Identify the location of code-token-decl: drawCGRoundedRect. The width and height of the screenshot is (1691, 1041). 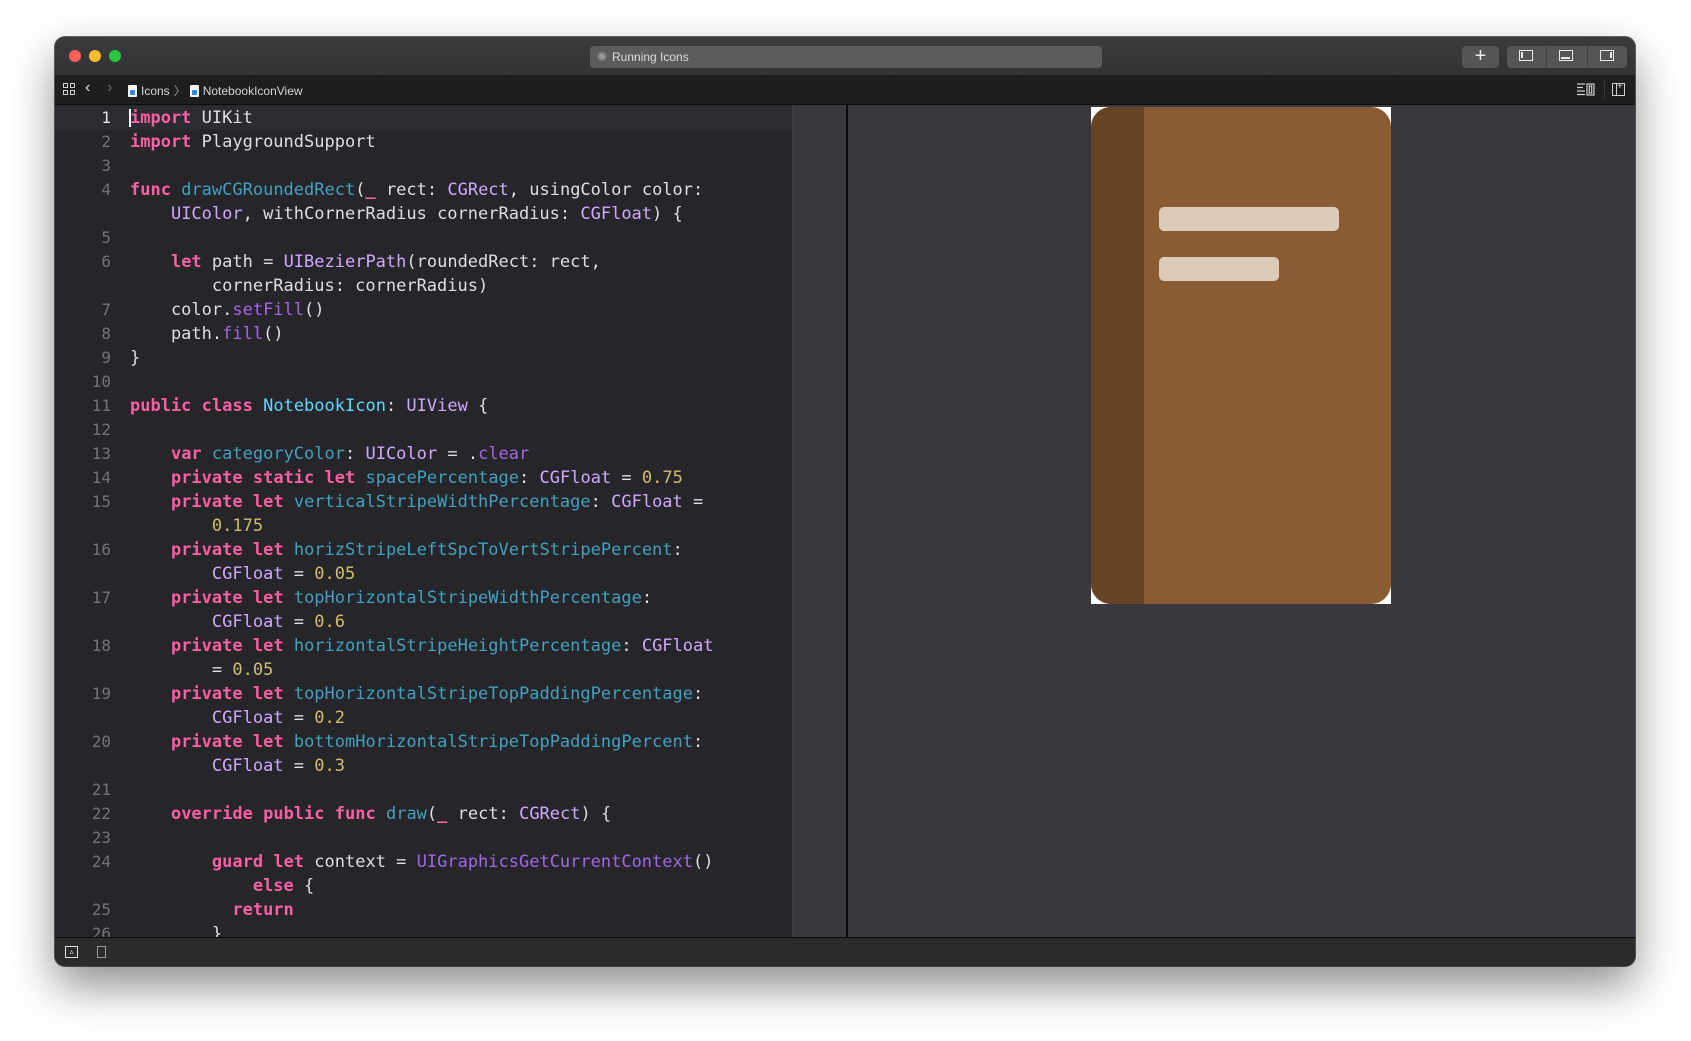
(268, 190).